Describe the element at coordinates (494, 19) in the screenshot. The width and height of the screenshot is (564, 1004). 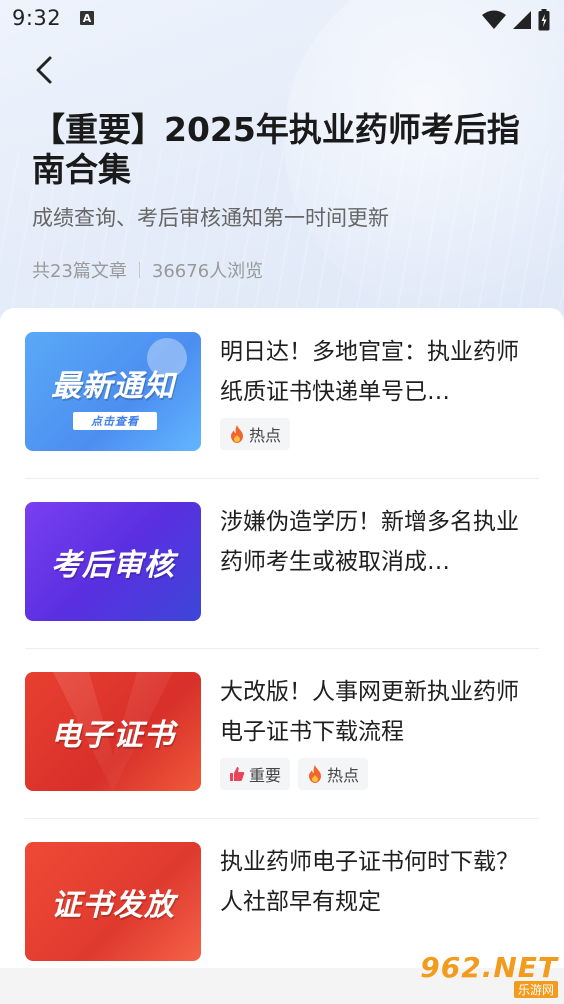
I see `wifi-icon` at that location.